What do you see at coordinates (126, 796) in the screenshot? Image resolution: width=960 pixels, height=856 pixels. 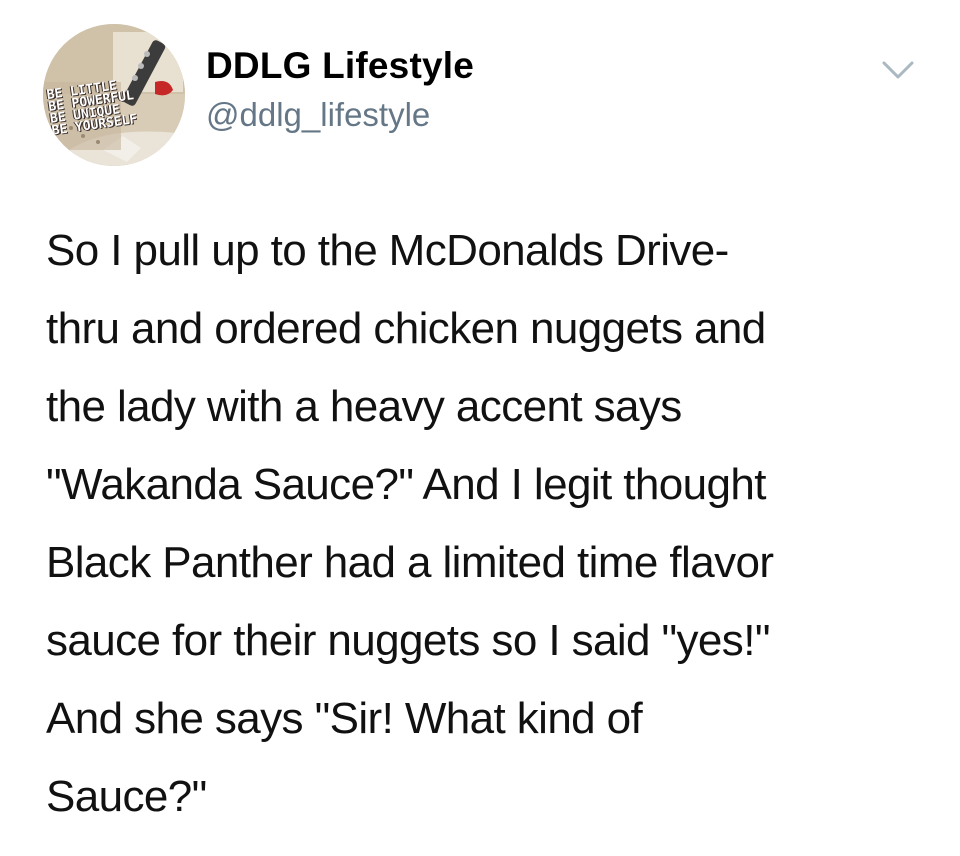 I see `tweet-text-line: Sauce?"` at bounding box center [126, 796].